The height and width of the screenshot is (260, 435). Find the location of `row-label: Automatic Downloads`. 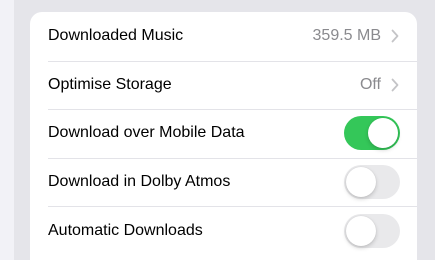

row-label: Automatic Downloads is located at coordinates (125, 230).